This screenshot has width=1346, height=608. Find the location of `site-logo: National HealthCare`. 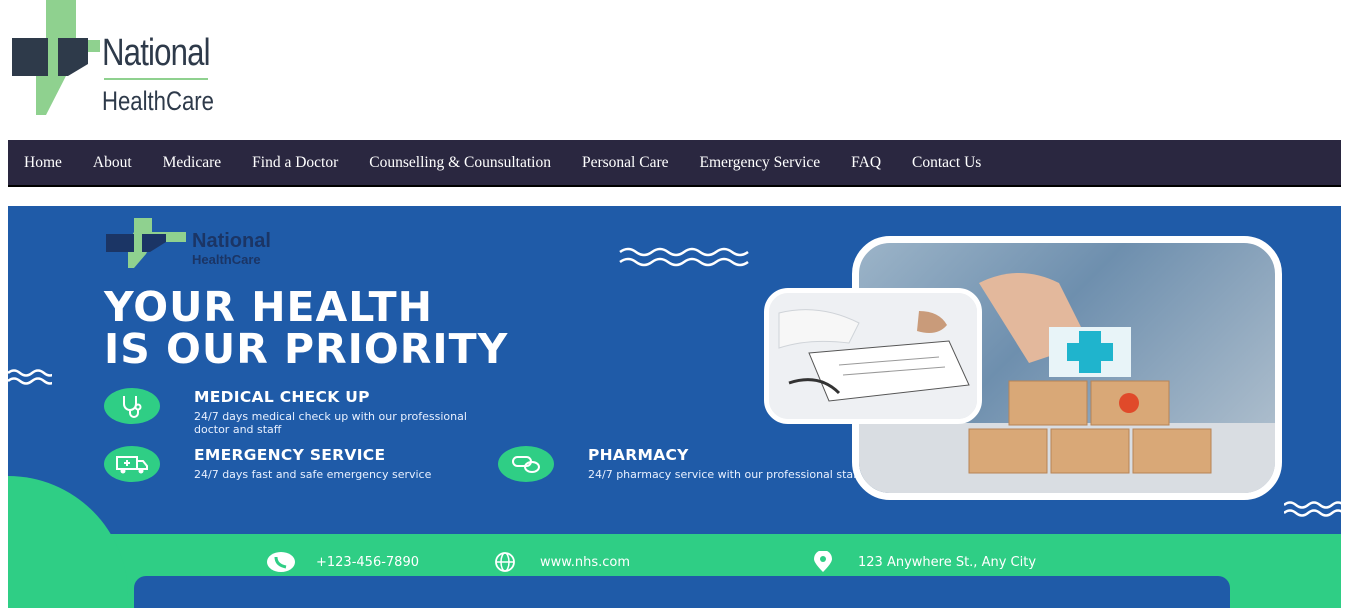

site-logo: National HealthCare is located at coordinates (112, 62).